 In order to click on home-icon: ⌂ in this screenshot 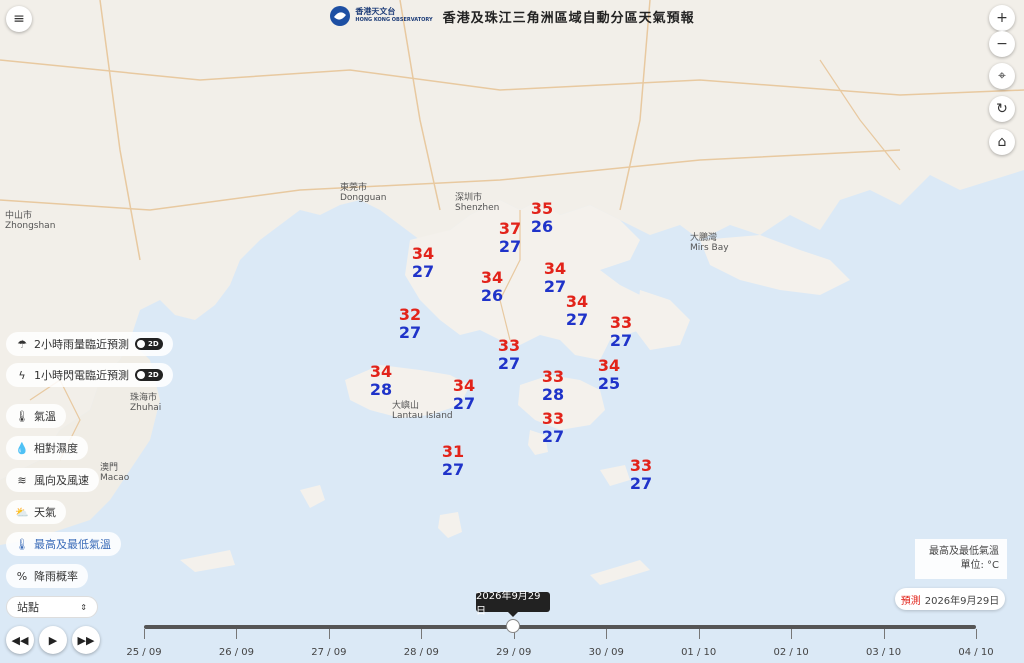, I will do `click(1002, 142)`.